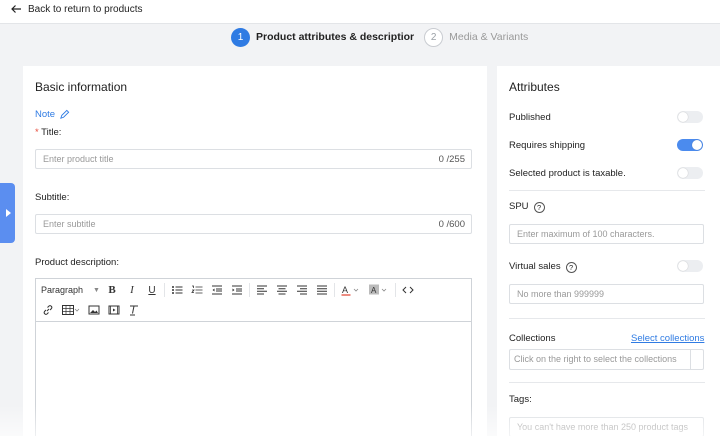 This screenshot has height=436, width=720. Describe the element at coordinates (253, 300) in the screenshot. I see `editor-toolbar: Paragraph ▼ B I U A A` at that location.